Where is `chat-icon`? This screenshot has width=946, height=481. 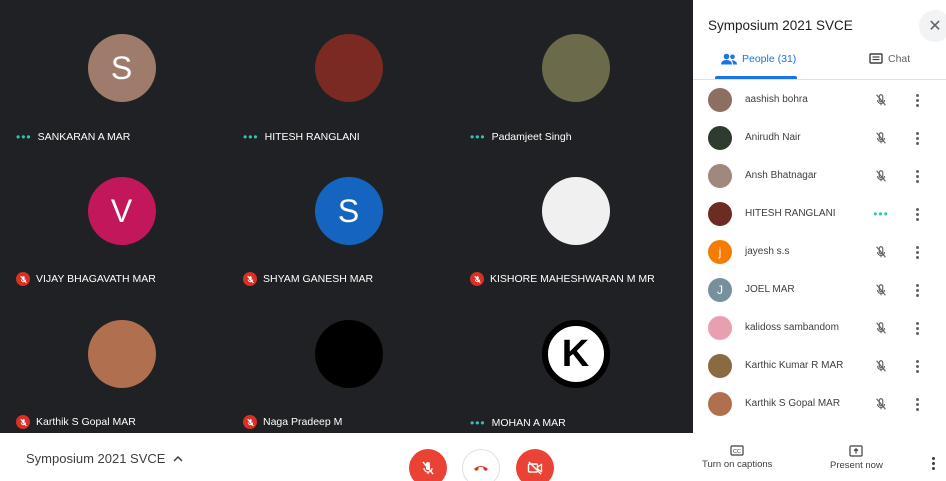 chat-icon is located at coordinates (876, 58).